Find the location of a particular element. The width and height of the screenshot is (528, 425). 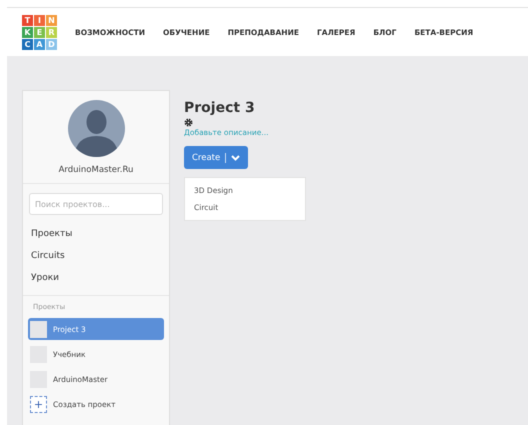

logo-tile: A is located at coordinates (39, 44).